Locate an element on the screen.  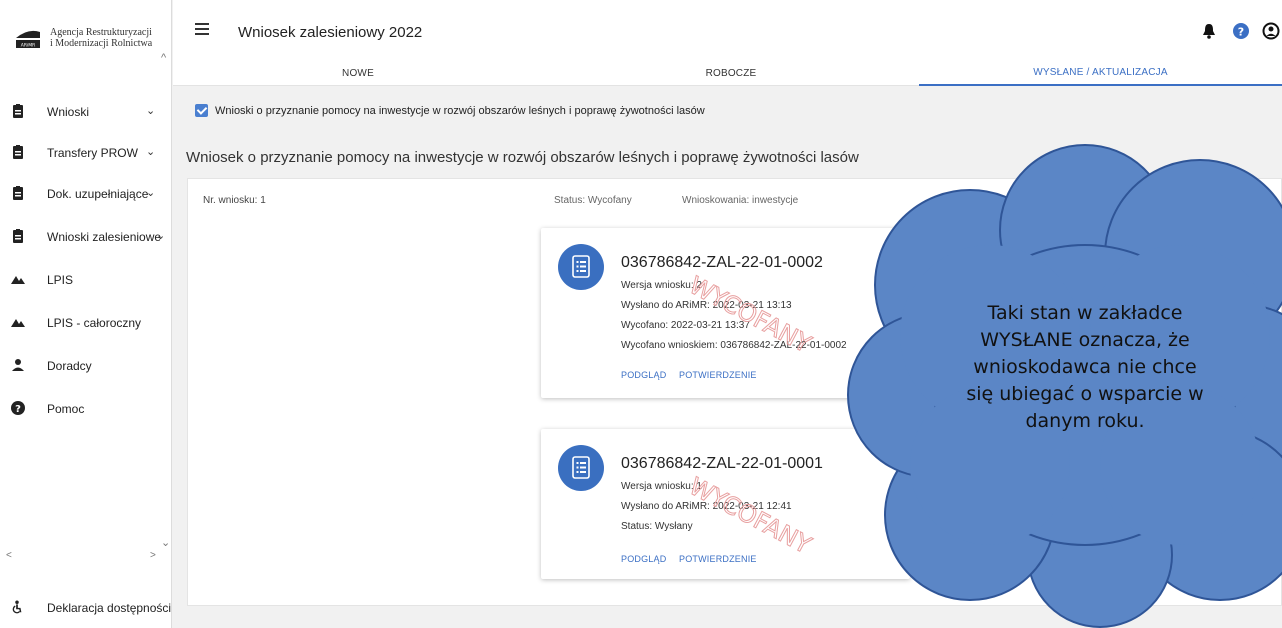
sidebar-item-lpis-caloroczny: LPIS - całoroczny is located at coordinates (86, 323).